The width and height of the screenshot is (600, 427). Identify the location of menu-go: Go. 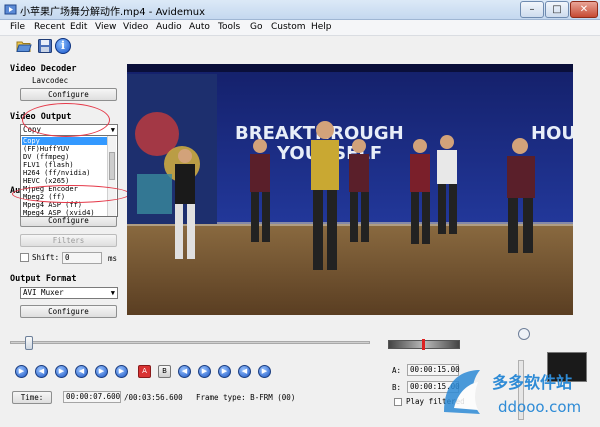
(256, 27).